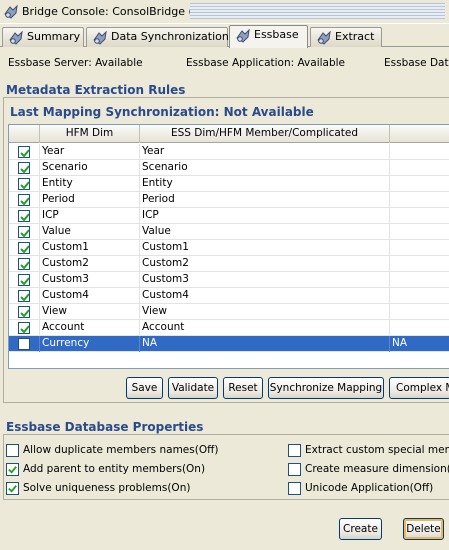 This screenshot has height=550, width=449. What do you see at coordinates (193, 388) in the screenshot?
I see `validate-button: Validate` at bounding box center [193, 388].